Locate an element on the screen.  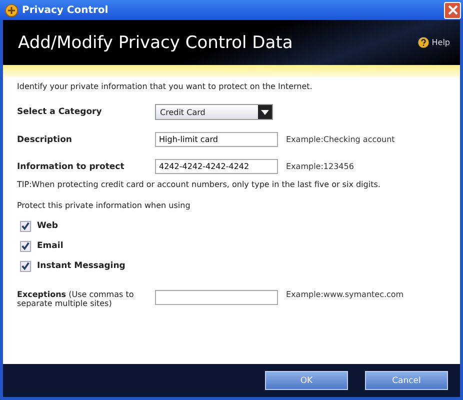
field-label: Select a Category is located at coordinates (60, 112).